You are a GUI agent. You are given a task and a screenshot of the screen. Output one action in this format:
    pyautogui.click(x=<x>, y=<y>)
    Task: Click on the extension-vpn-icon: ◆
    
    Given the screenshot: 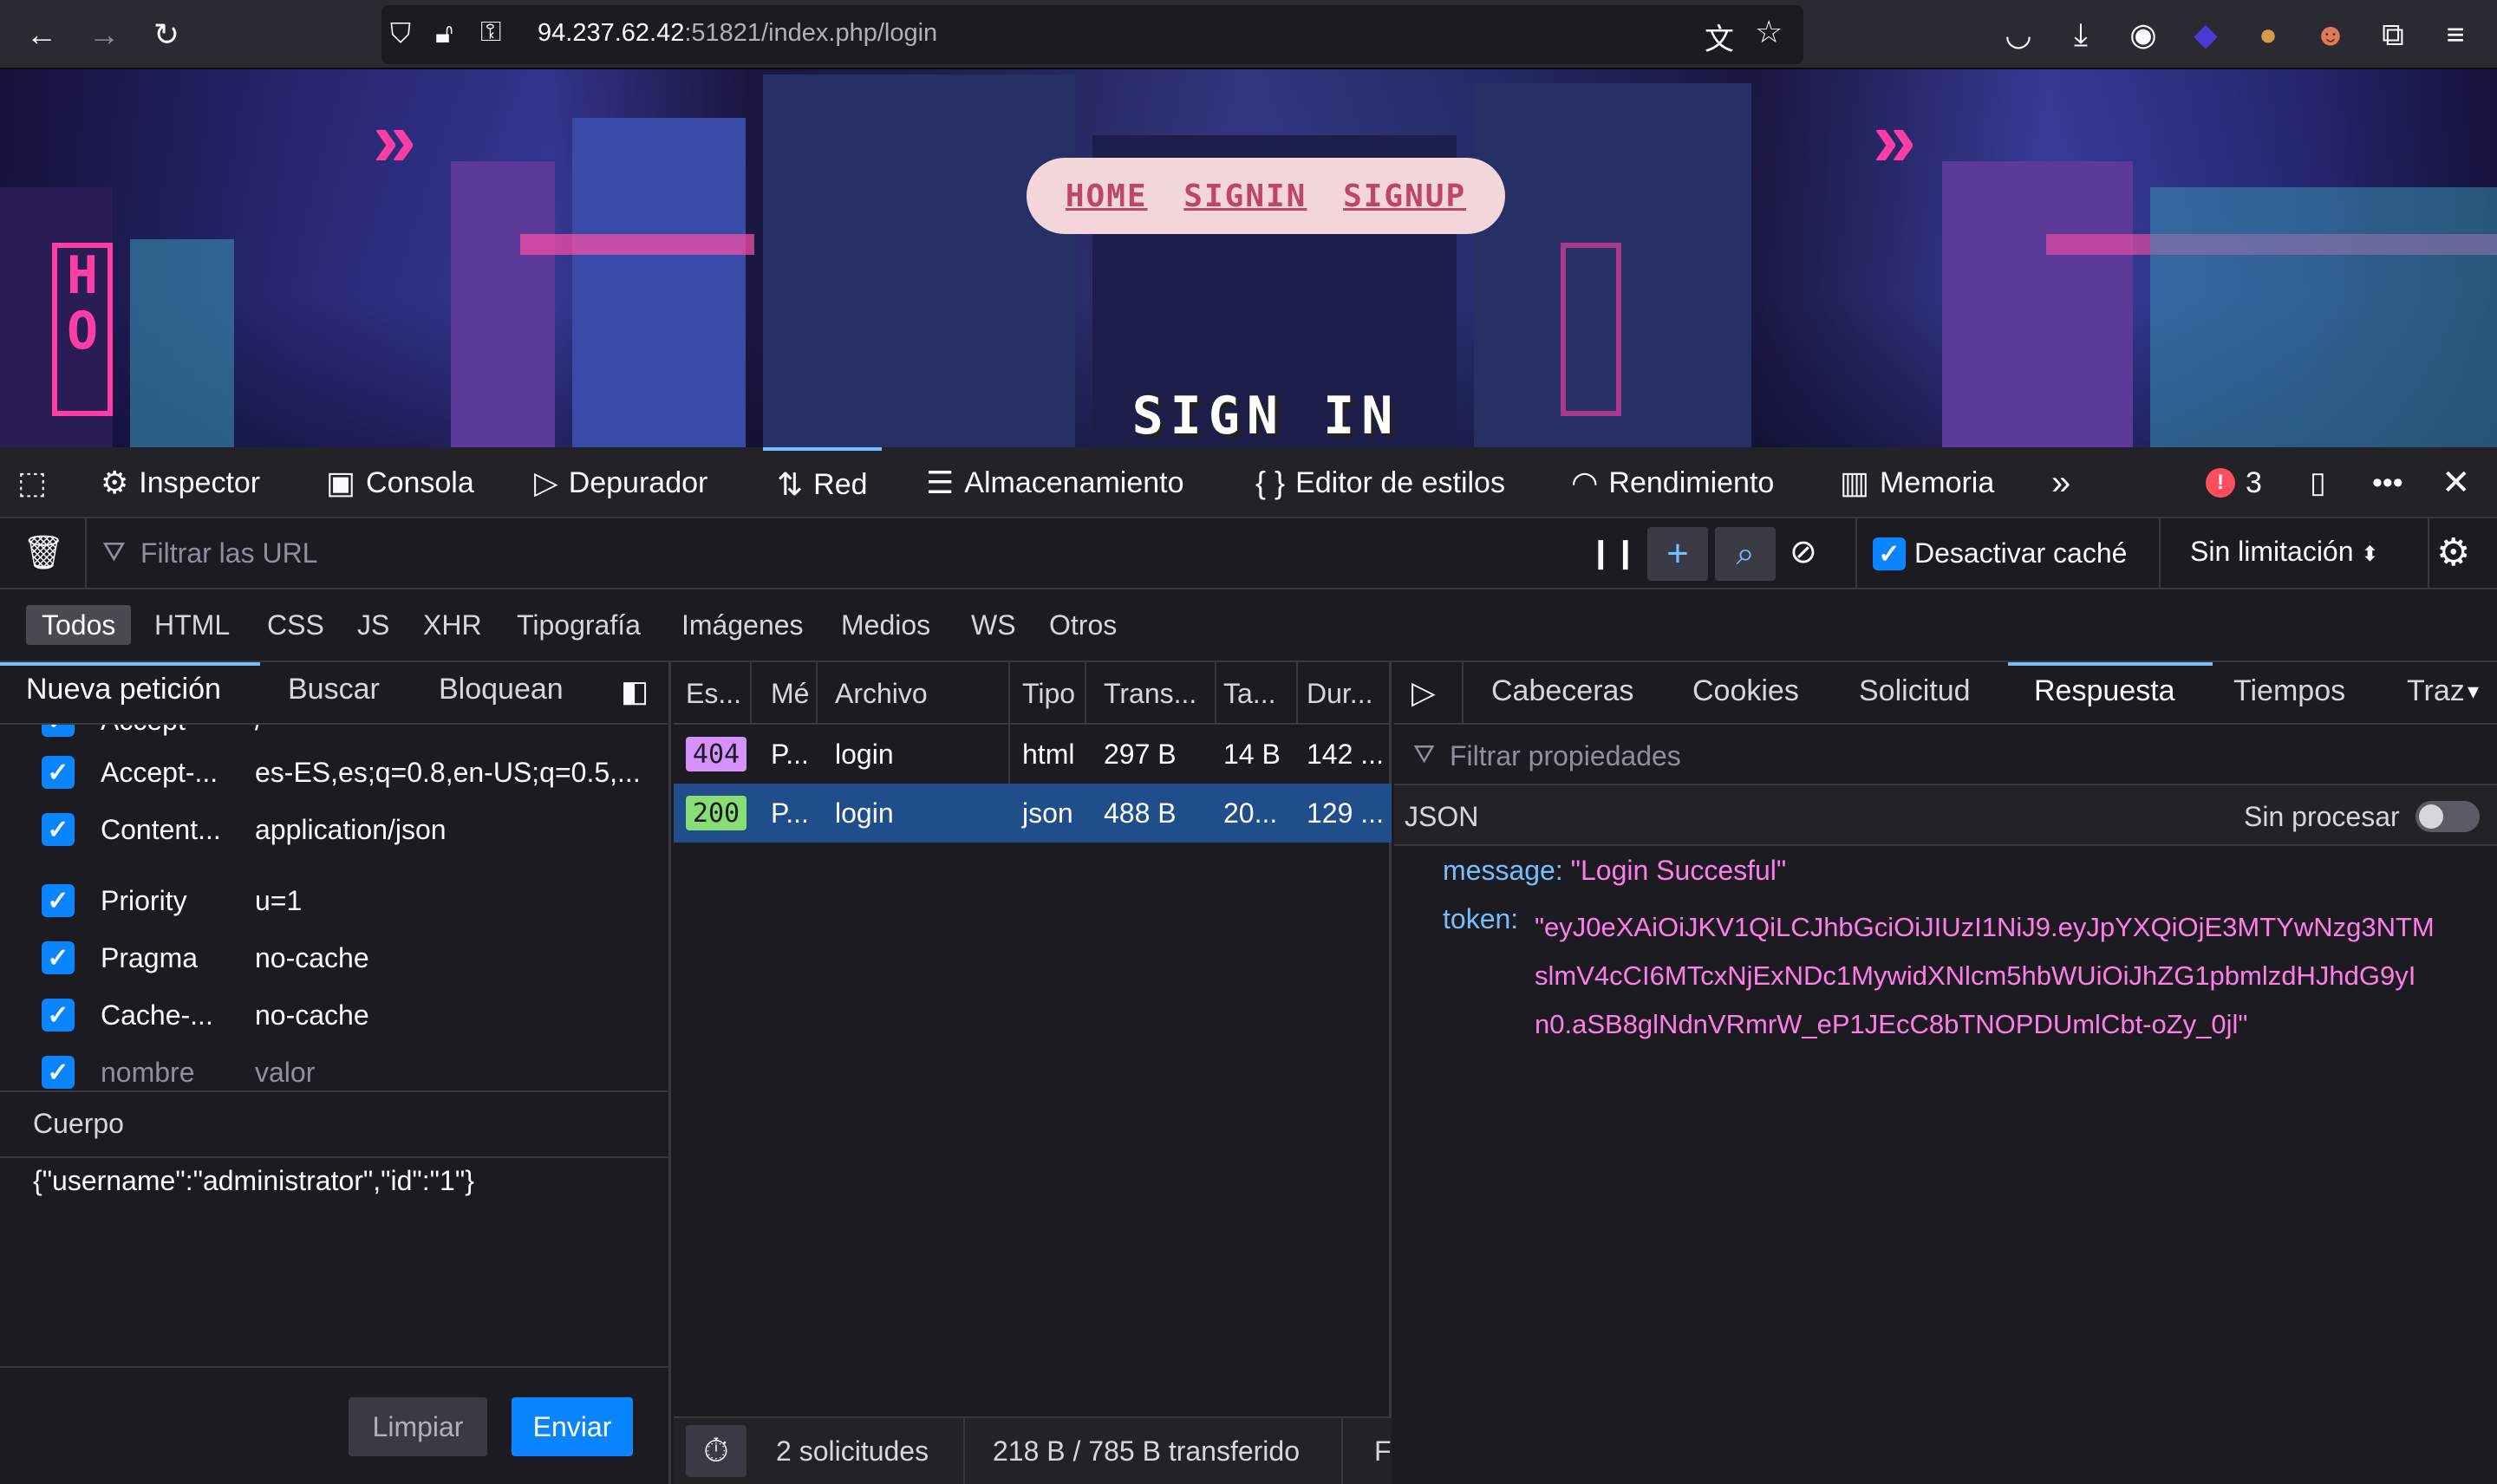 What is the action you would take?
    pyautogui.click(x=2205, y=34)
    